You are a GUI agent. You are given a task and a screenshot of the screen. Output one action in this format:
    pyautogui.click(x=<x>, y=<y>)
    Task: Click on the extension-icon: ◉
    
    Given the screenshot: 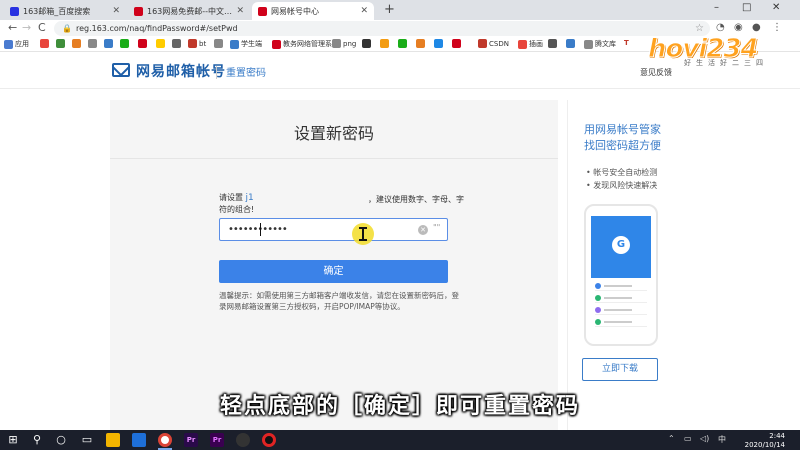 What is the action you would take?
    pyautogui.click(x=738, y=27)
    